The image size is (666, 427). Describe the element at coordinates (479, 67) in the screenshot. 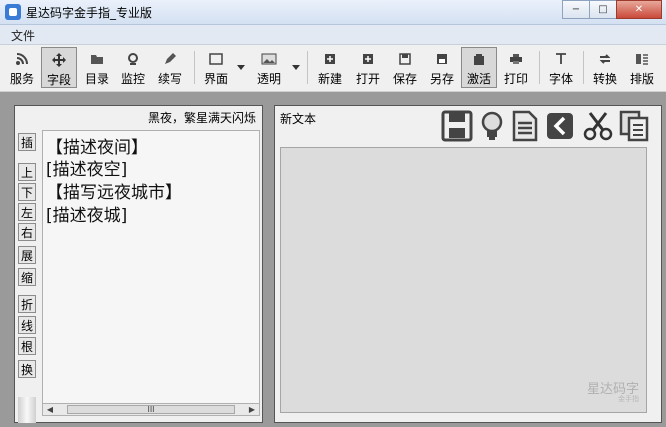

I see `activate-button: 激活` at that location.